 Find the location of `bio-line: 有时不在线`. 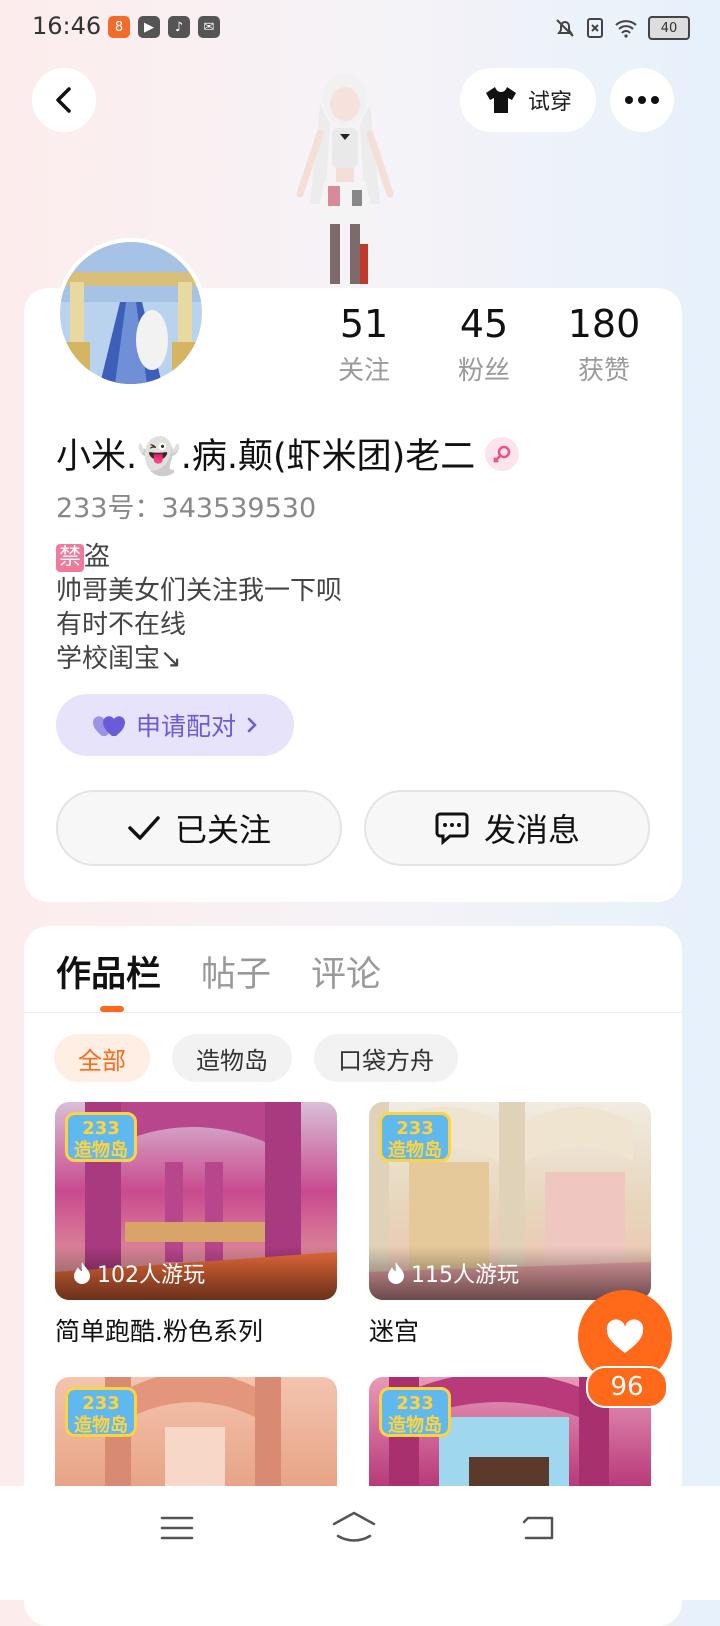

bio-line: 有时不在线 is located at coordinates (121, 625).